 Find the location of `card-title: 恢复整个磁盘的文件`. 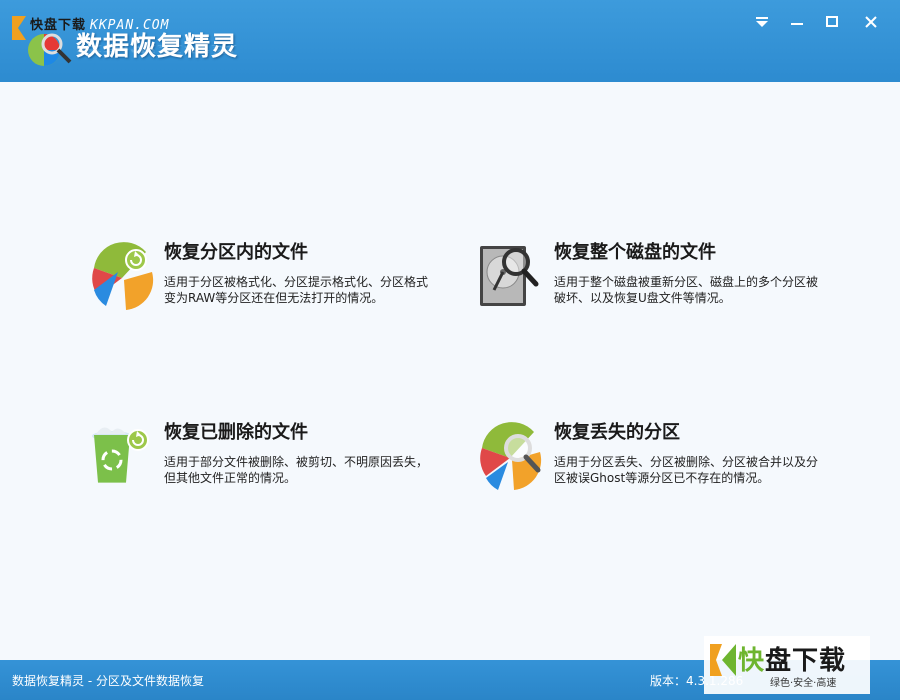

card-title: 恢复整个磁盘的文件 is located at coordinates (635, 252).